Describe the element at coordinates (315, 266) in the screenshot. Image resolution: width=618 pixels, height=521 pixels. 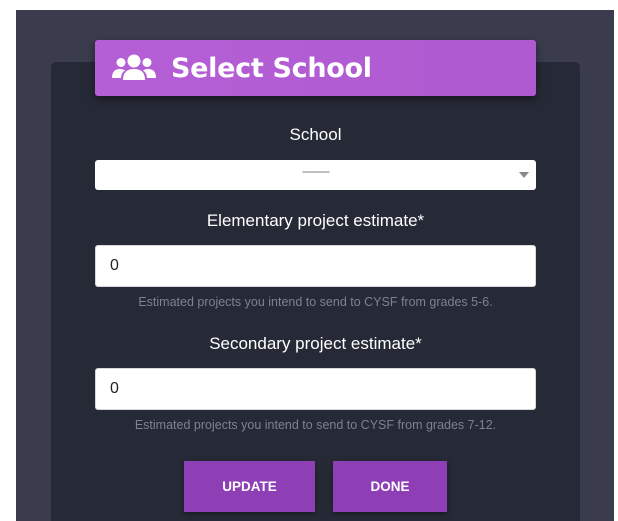
I see `elementary-estimate-input` at that location.